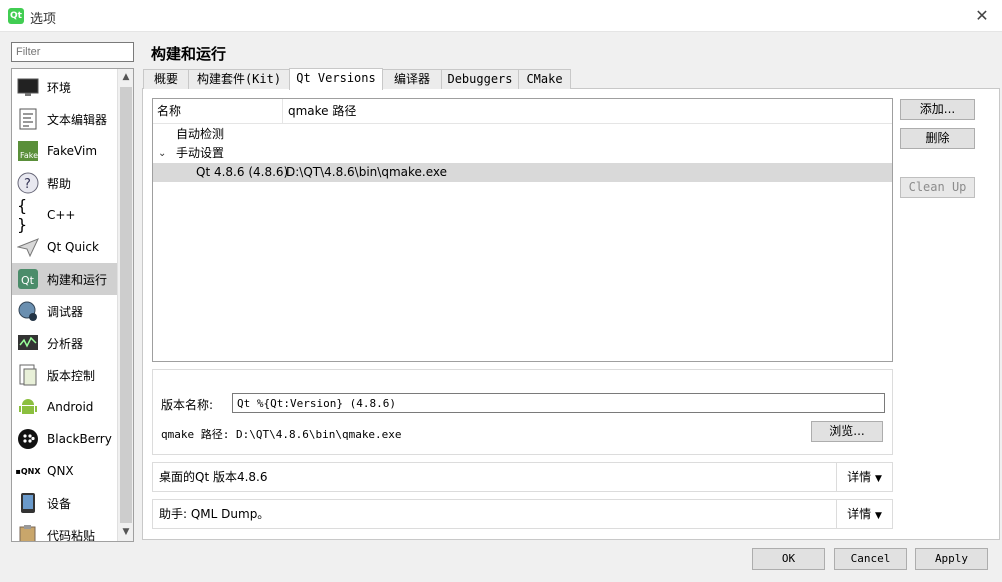  I want to click on nav-item-code-paste: 代码粘贴, so click(64, 530).